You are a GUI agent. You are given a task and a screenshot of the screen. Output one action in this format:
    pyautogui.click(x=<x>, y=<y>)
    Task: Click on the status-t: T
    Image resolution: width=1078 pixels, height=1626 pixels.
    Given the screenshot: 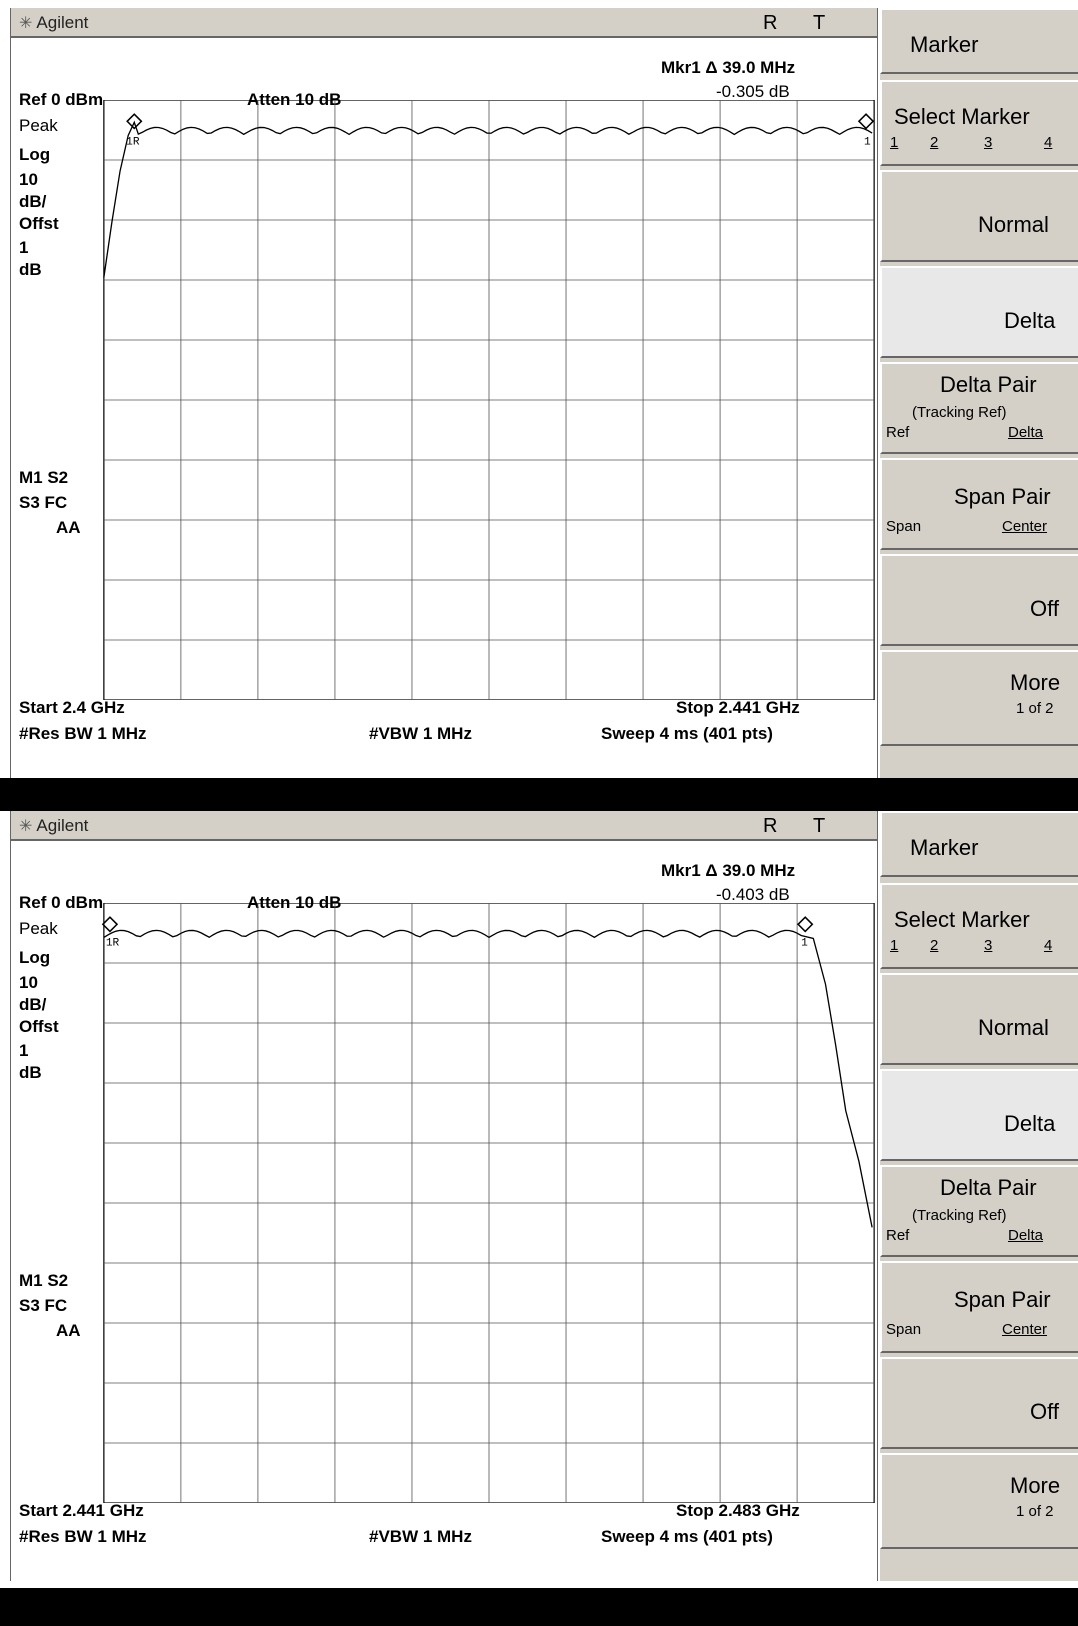 What is the action you would take?
    pyautogui.click(x=819, y=826)
    